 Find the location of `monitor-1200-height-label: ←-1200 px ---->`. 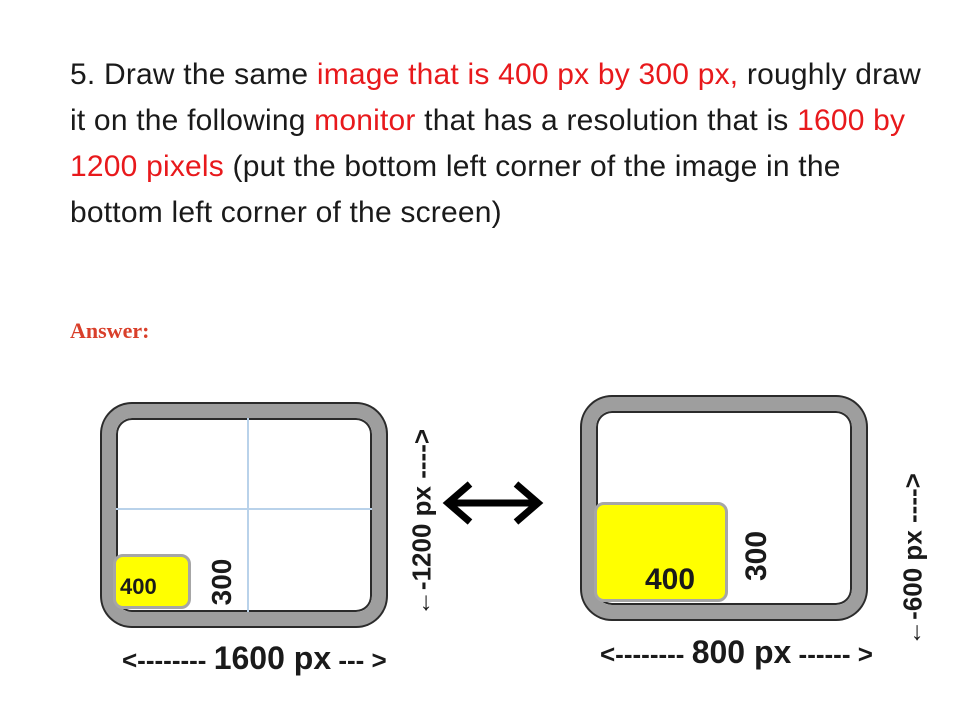

monitor-1200-height-label: ←-1200 px ----> is located at coordinates (421, 522).